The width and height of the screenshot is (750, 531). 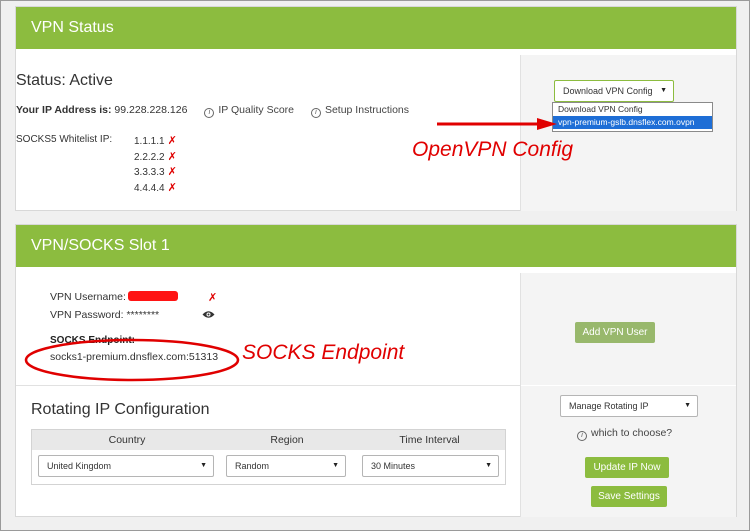 I want to click on eye-icon, so click(x=208, y=314).